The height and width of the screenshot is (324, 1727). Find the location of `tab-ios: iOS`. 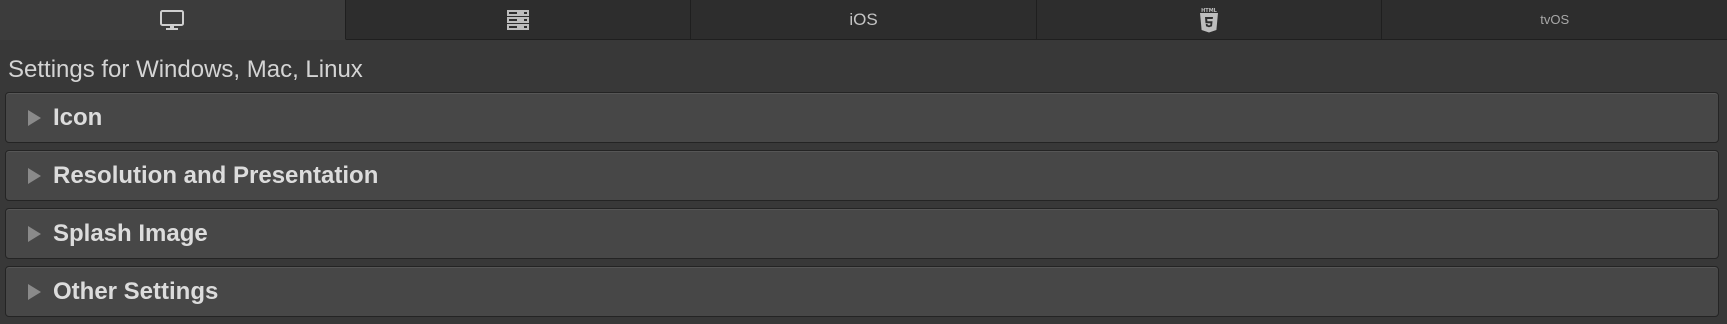

tab-ios: iOS is located at coordinates (864, 20).